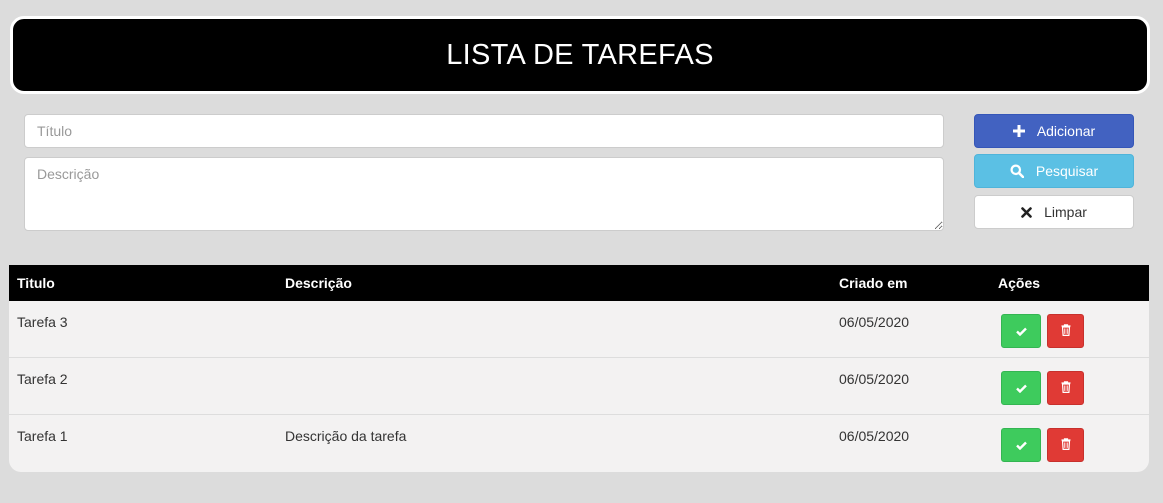 Image resolution: width=1163 pixels, height=503 pixels. I want to click on title-input, so click(484, 131).